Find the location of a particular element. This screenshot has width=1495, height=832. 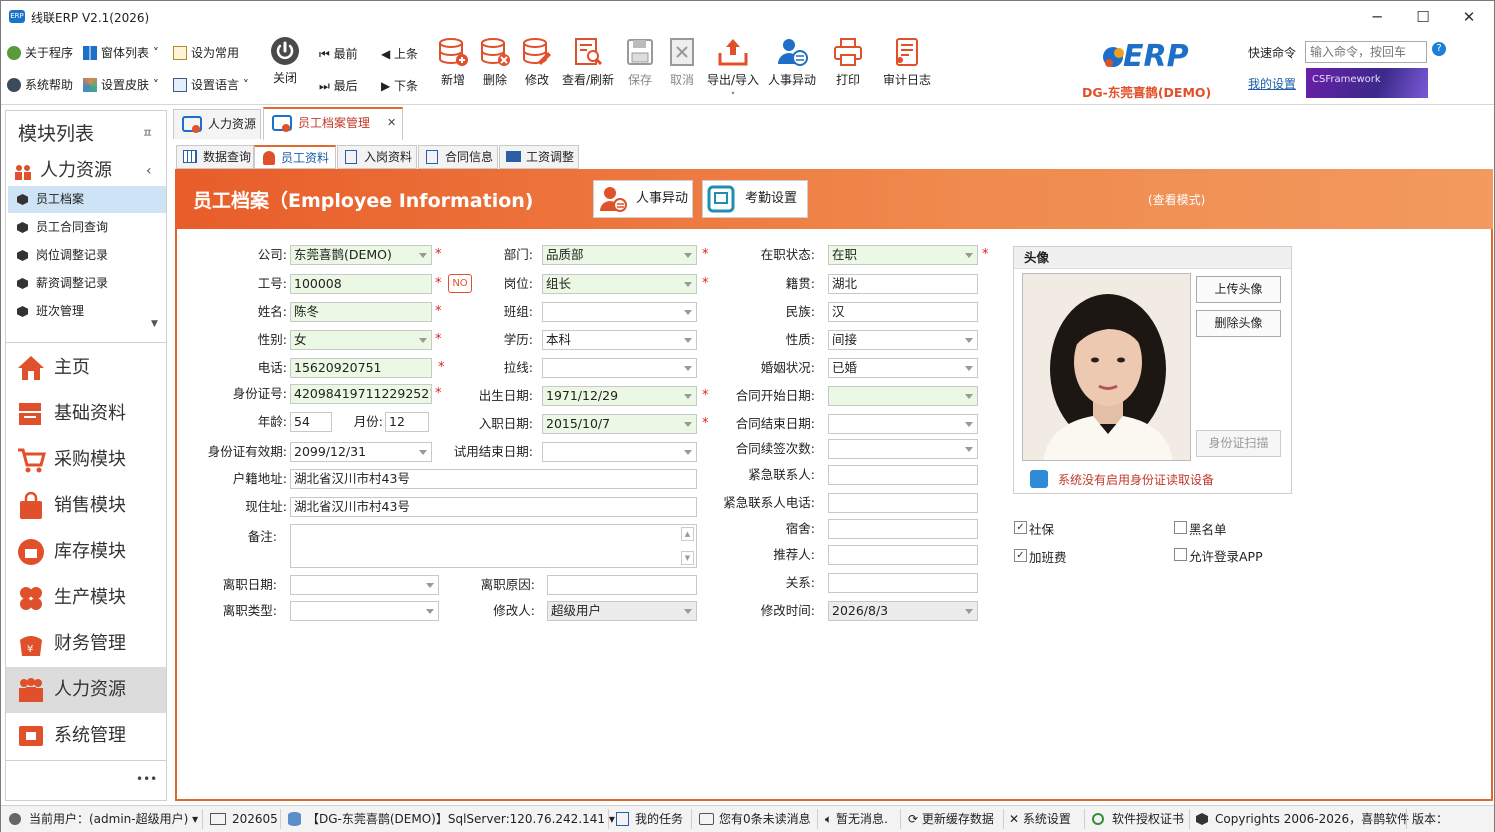

module-item-post-adjust: 岗位调整记录 is located at coordinates (87, 255).